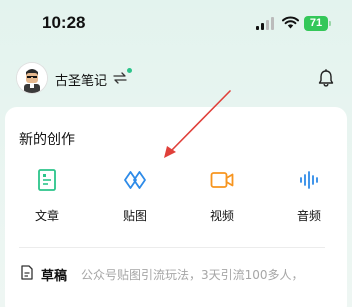  What do you see at coordinates (330, 23) in the screenshot?
I see `battery-cap` at bounding box center [330, 23].